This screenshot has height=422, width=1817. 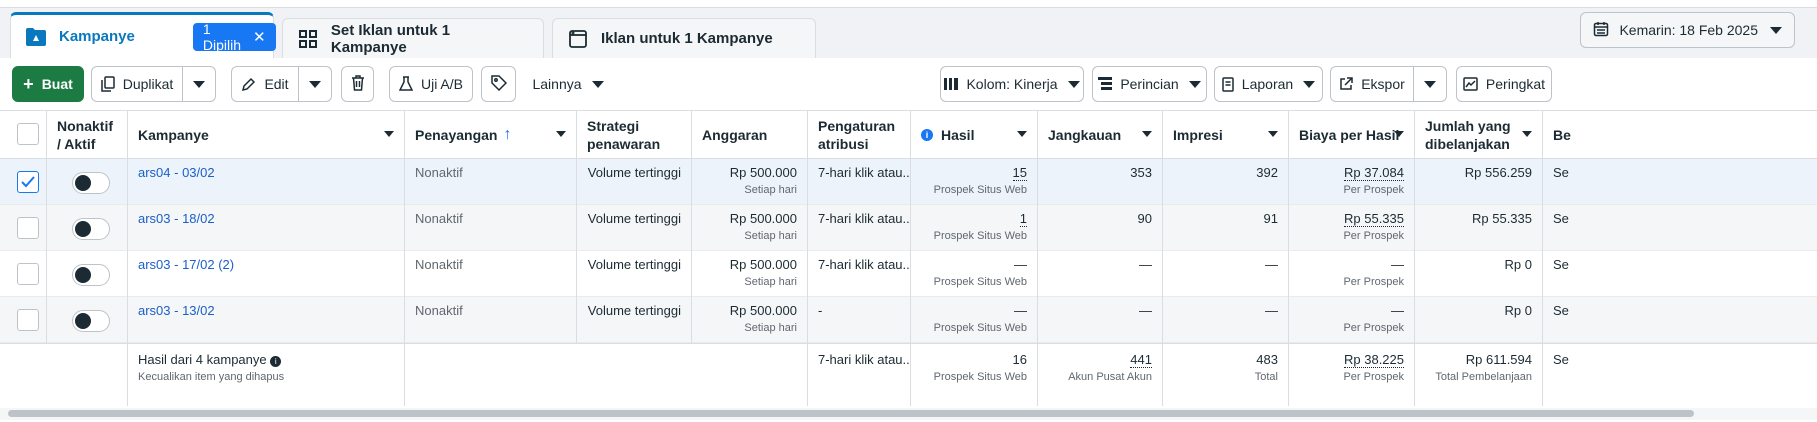 What do you see at coordinates (1562, 135) in the screenshot?
I see `col-next-label: Be` at bounding box center [1562, 135].